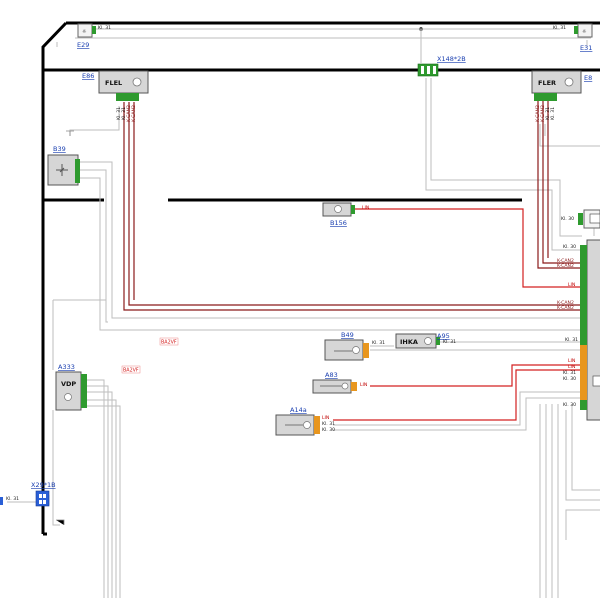 Image resolution: width=600 pixels, height=598 pixels. What do you see at coordinates (441, 66) in the screenshot?
I see `connector-x148: X148*2B` at bounding box center [441, 66].